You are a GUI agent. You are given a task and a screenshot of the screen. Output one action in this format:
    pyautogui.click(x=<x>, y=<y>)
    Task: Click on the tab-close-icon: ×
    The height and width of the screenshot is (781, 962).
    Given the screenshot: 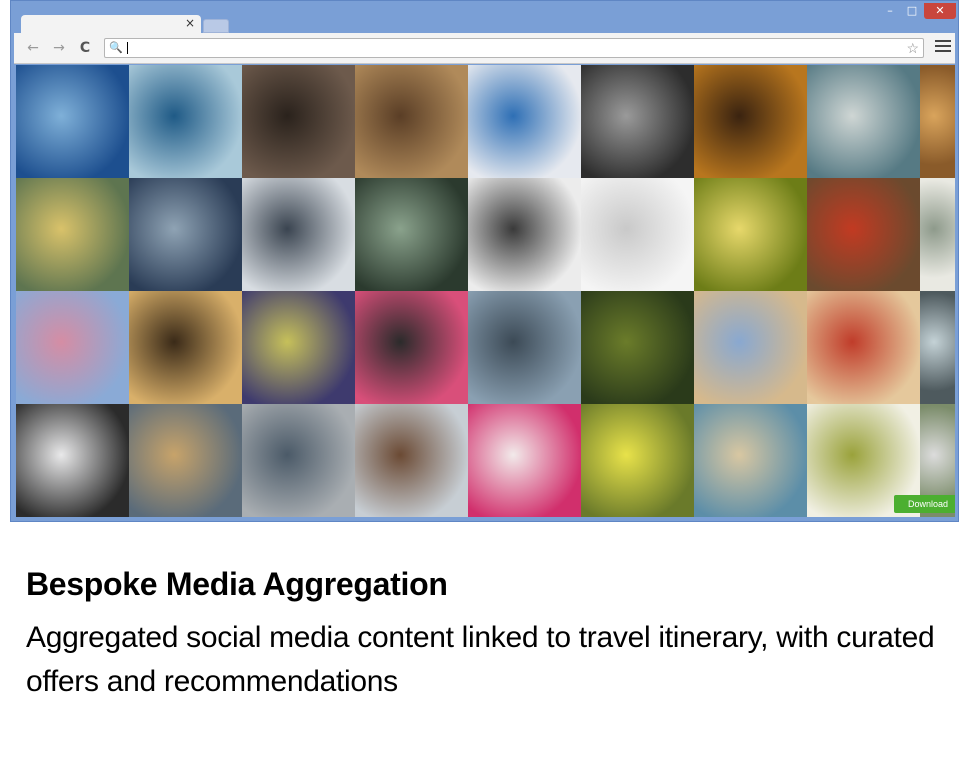 What is the action you would take?
    pyautogui.click(x=190, y=23)
    